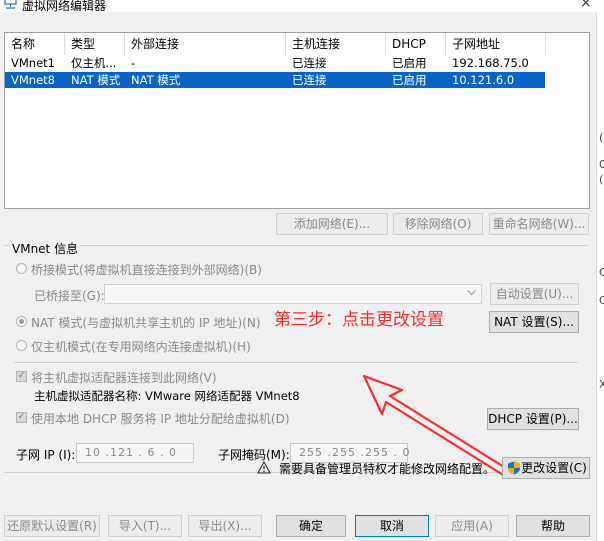 The height and width of the screenshot is (541, 604). I want to click on ok-button: 确定, so click(311, 526).